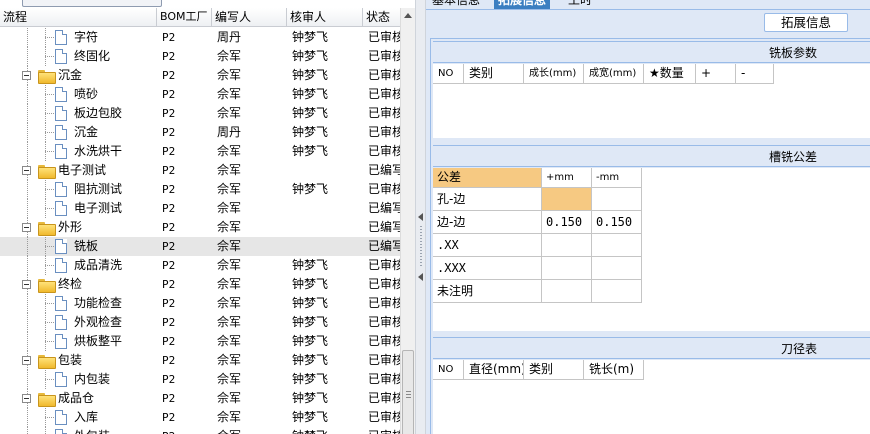 This screenshot has height=434, width=870. What do you see at coordinates (200, 265) in the screenshot?
I see `tree-row: 成品清洗 P2 佘军 钟梦飞 已审核` at bounding box center [200, 265].